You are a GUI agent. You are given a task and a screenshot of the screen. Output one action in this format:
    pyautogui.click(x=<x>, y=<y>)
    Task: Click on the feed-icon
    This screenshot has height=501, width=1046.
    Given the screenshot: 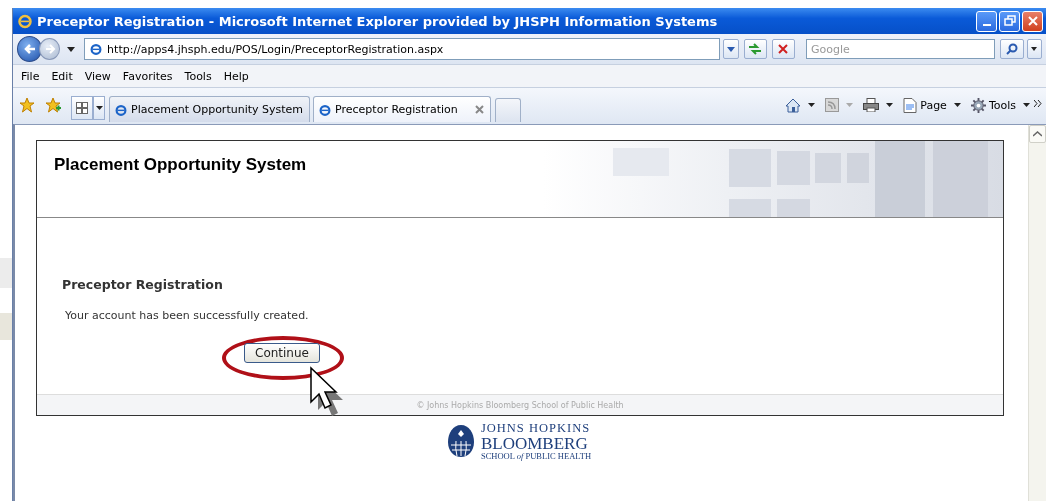 What is the action you would take?
    pyautogui.click(x=832, y=105)
    